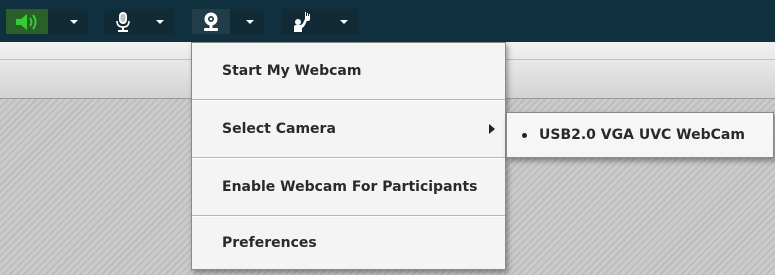 This screenshot has width=775, height=275. I want to click on camera-option-usb-webcam: USB2.0 VGA UVC WebCam, so click(640, 135).